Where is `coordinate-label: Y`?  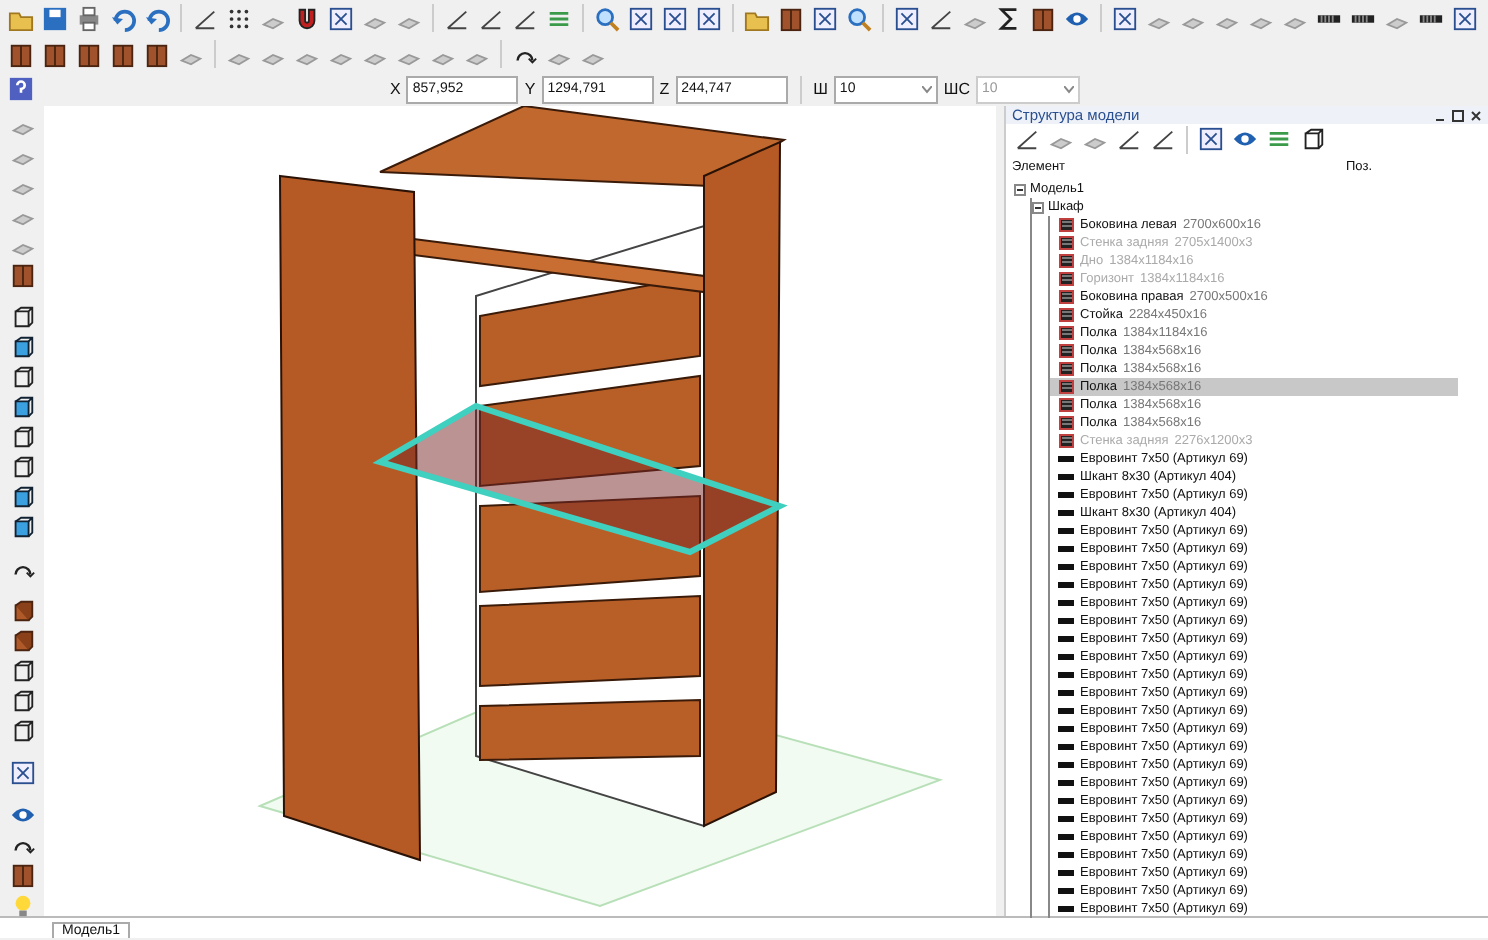
coordinate-label: Y is located at coordinates (530, 89).